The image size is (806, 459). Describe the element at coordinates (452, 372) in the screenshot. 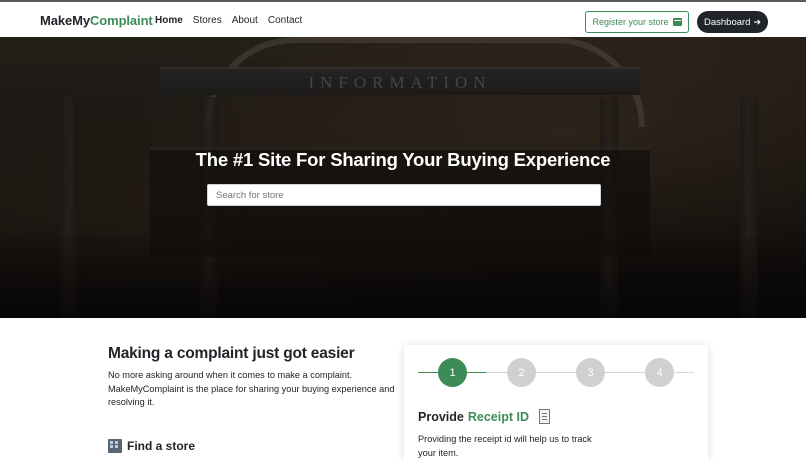

I see `step-1: 1` at that location.